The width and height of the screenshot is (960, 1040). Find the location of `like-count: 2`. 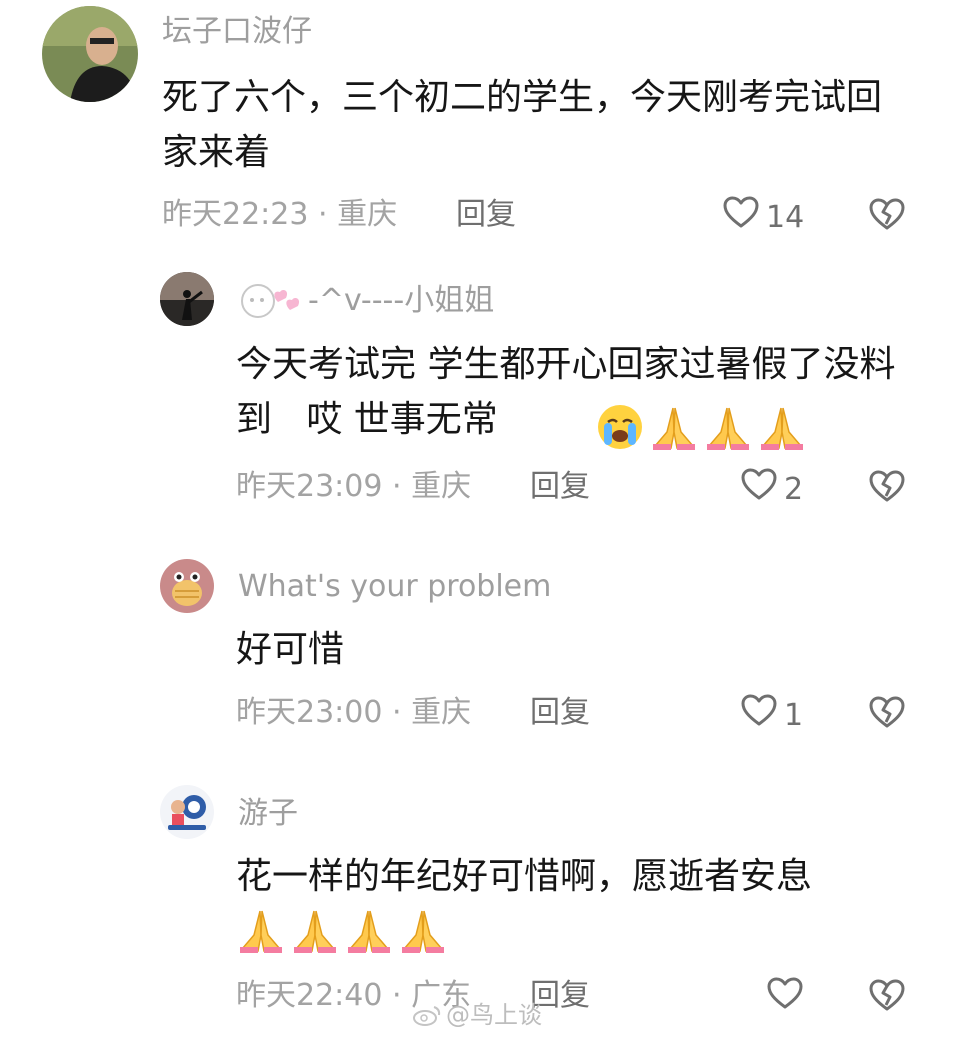

like-count: 2 is located at coordinates (794, 489).